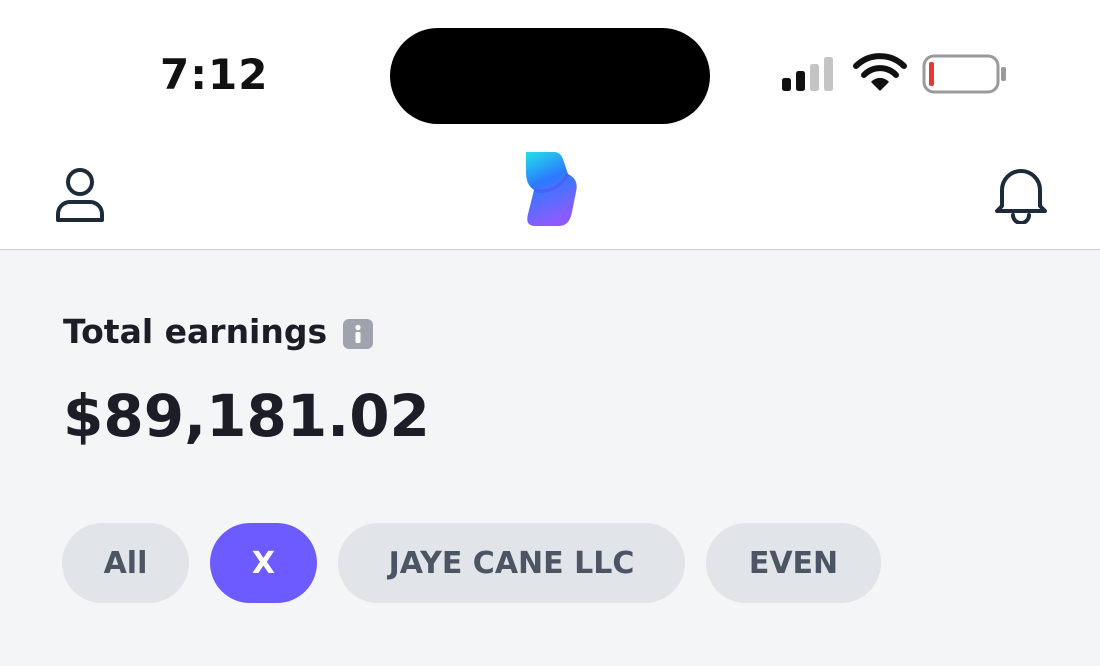 This screenshot has height=666, width=1100. What do you see at coordinates (793, 563) in the screenshot?
I see `filter-chip-even: EVEN` at bounding box center [793, 563].